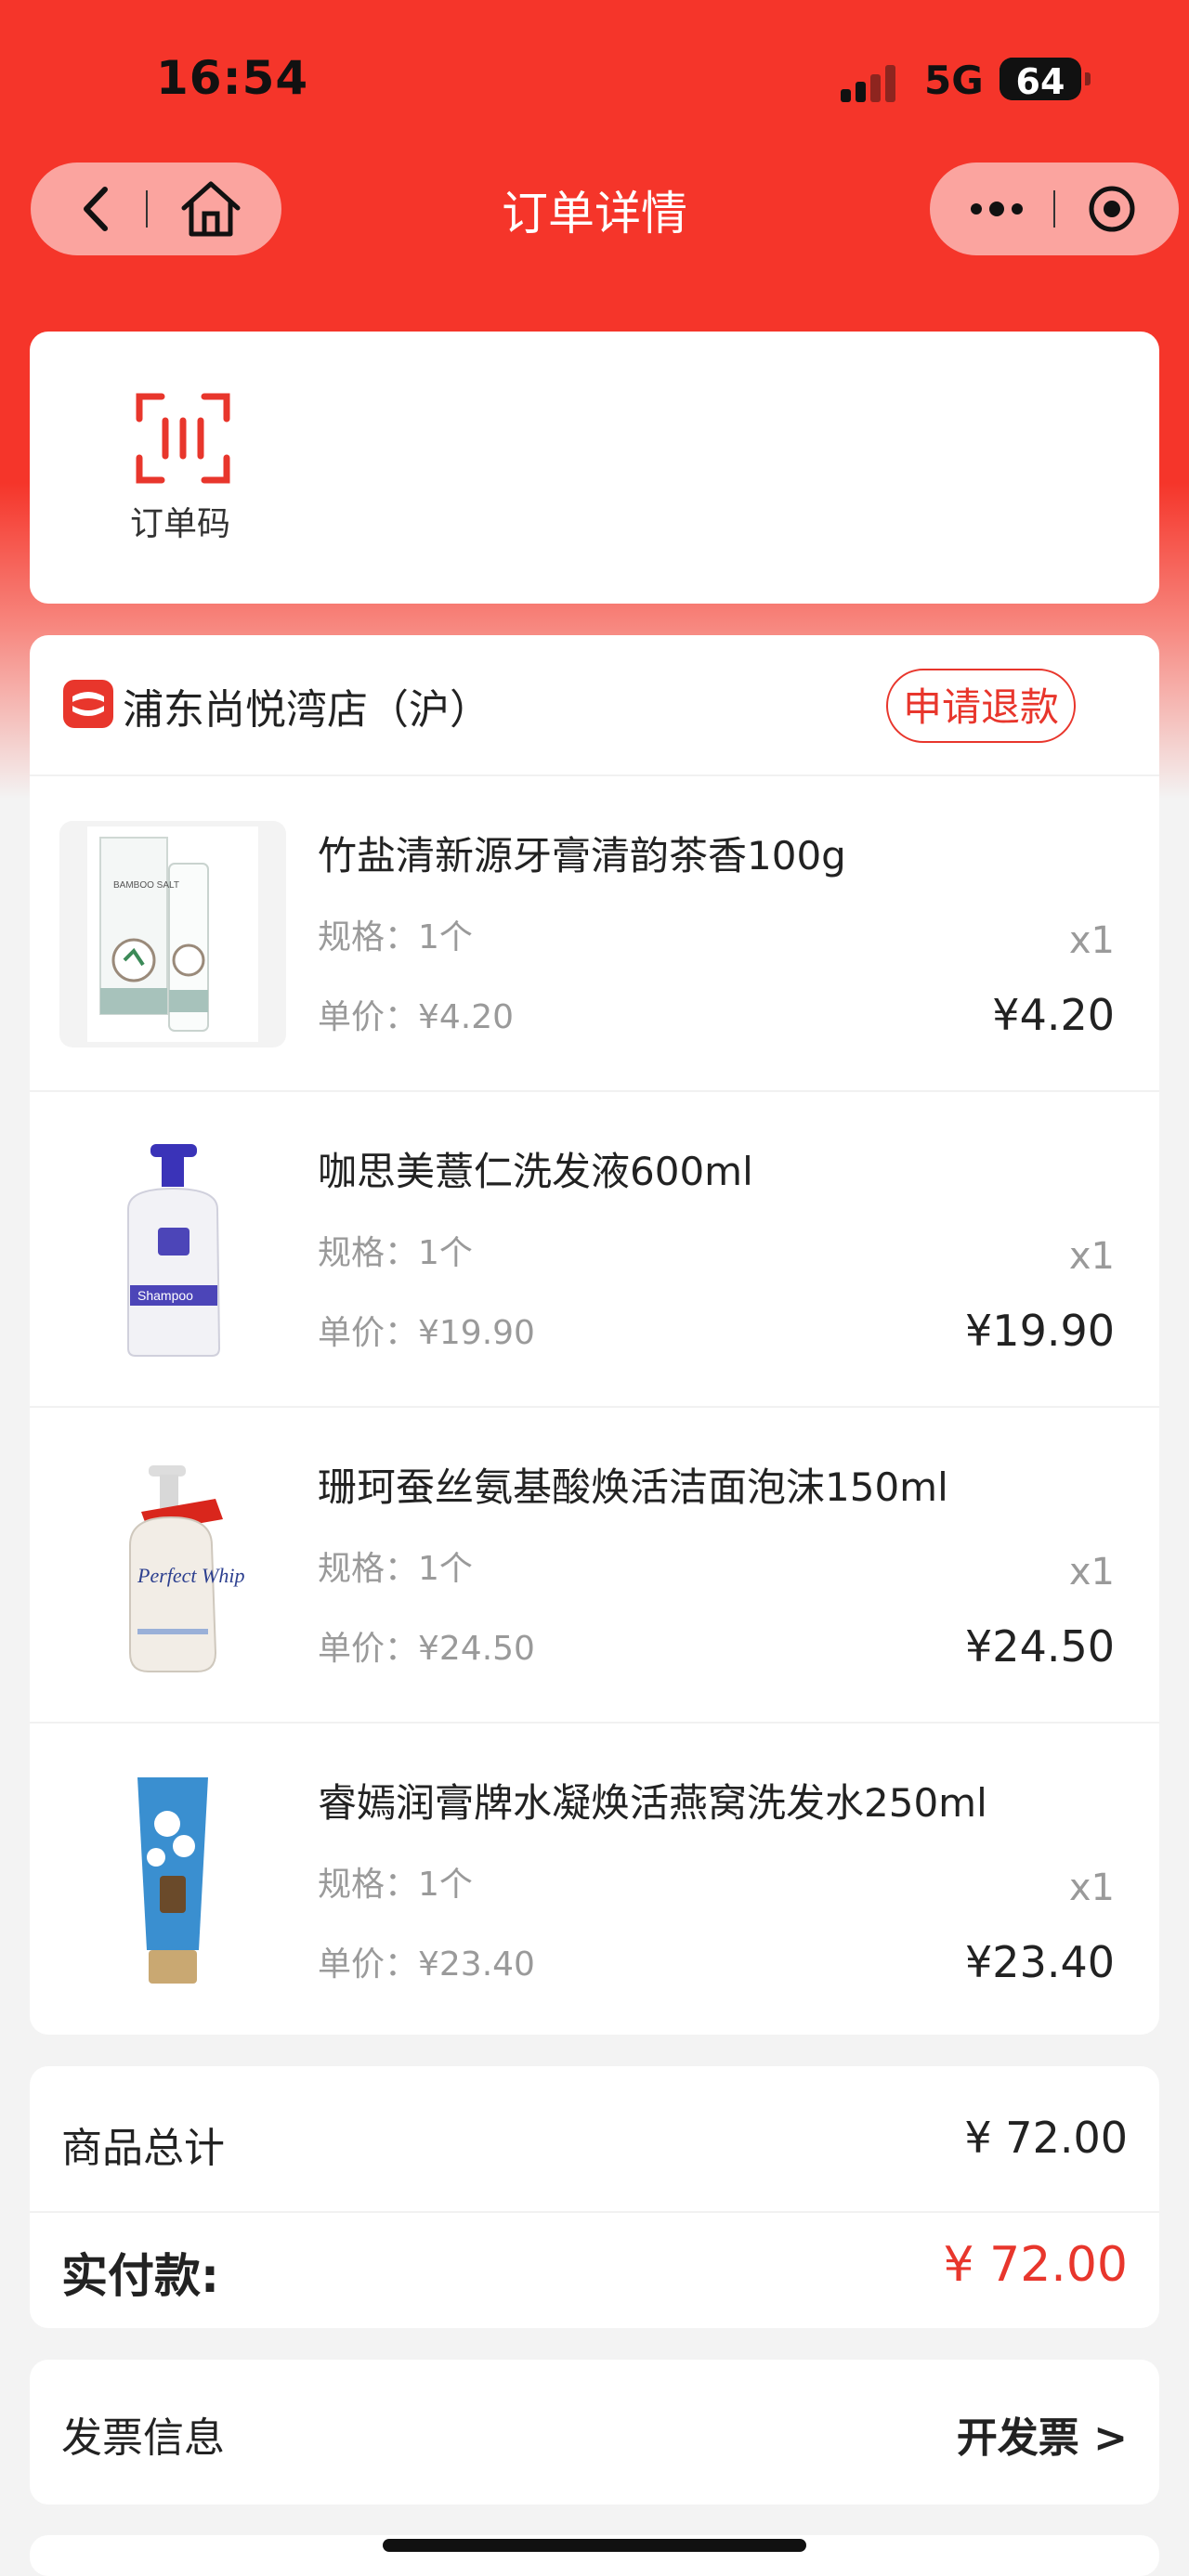  I want to click on item-unit-price: 单价：¥24.50, so click(426, 1649).